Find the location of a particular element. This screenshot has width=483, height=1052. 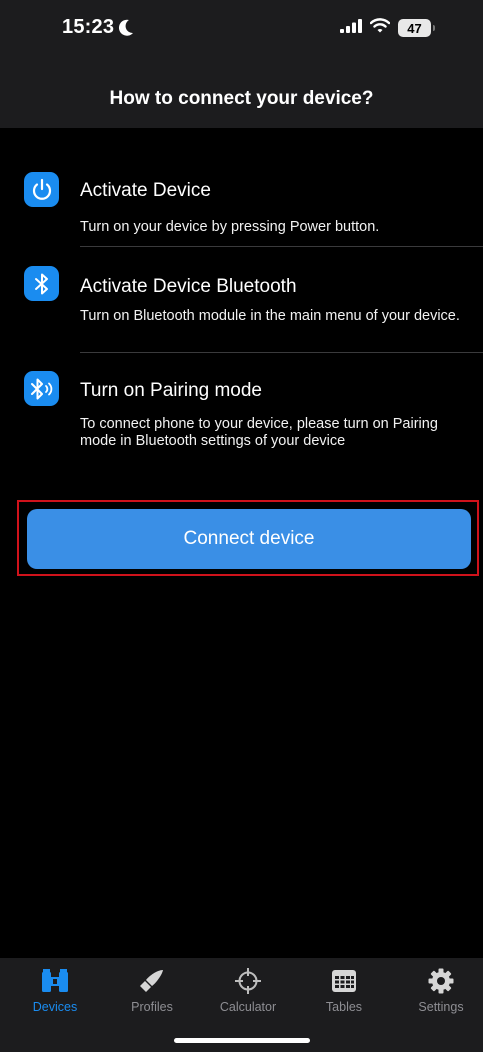

battery-level: 47 is located at coordinates (414, 28).